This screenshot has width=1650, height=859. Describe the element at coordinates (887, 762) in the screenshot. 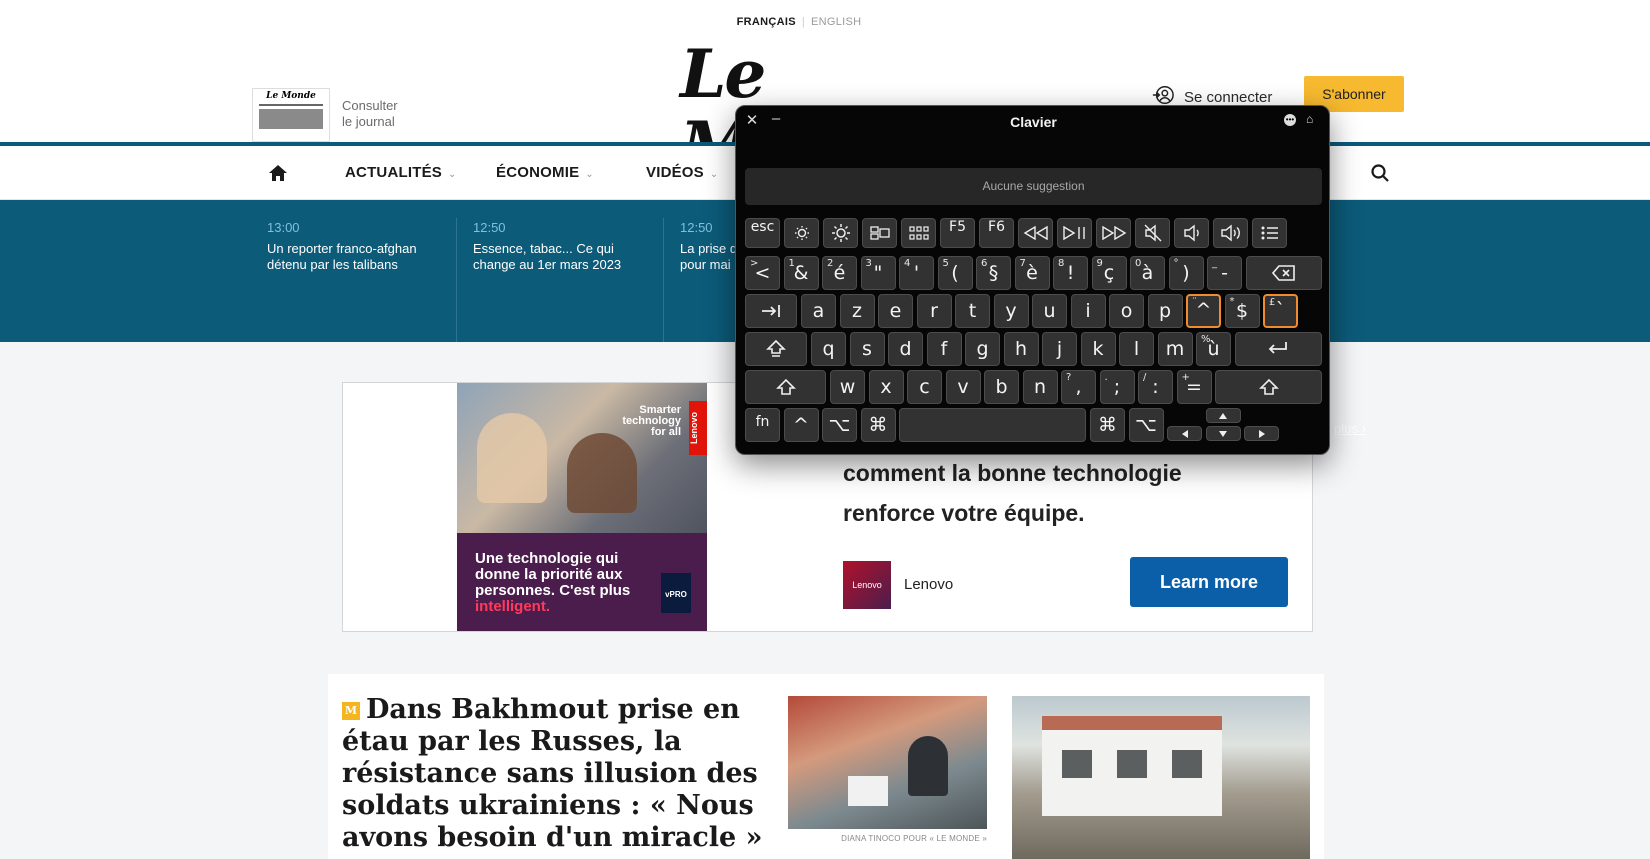

I see `article-photo-cafe` at that location.